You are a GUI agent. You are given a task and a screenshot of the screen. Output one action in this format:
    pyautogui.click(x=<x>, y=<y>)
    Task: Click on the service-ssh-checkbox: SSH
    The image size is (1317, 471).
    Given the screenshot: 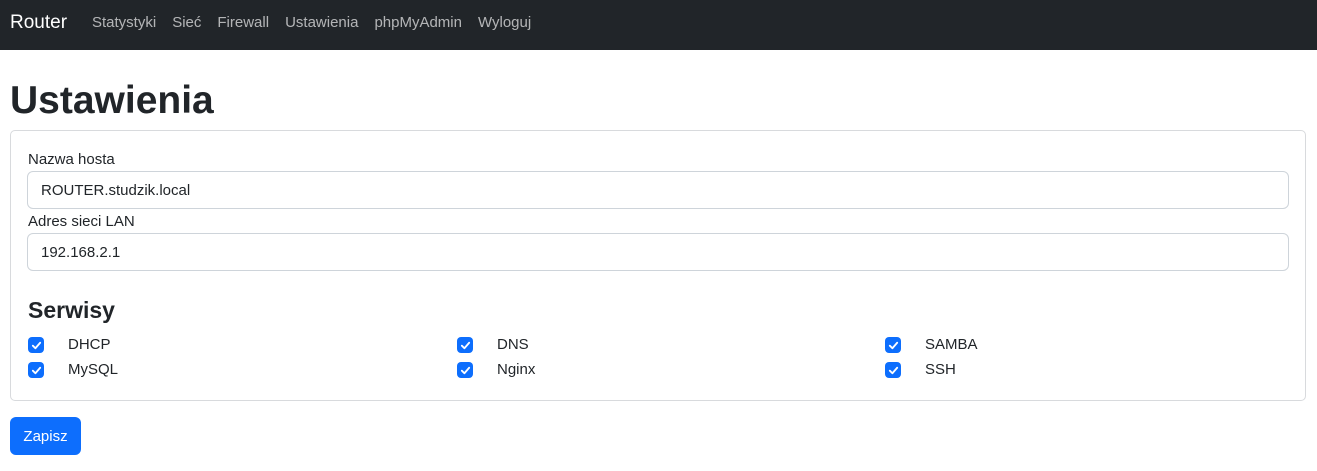 What is the action you would take?
    pyautogui.click(x=920, y=370)
    